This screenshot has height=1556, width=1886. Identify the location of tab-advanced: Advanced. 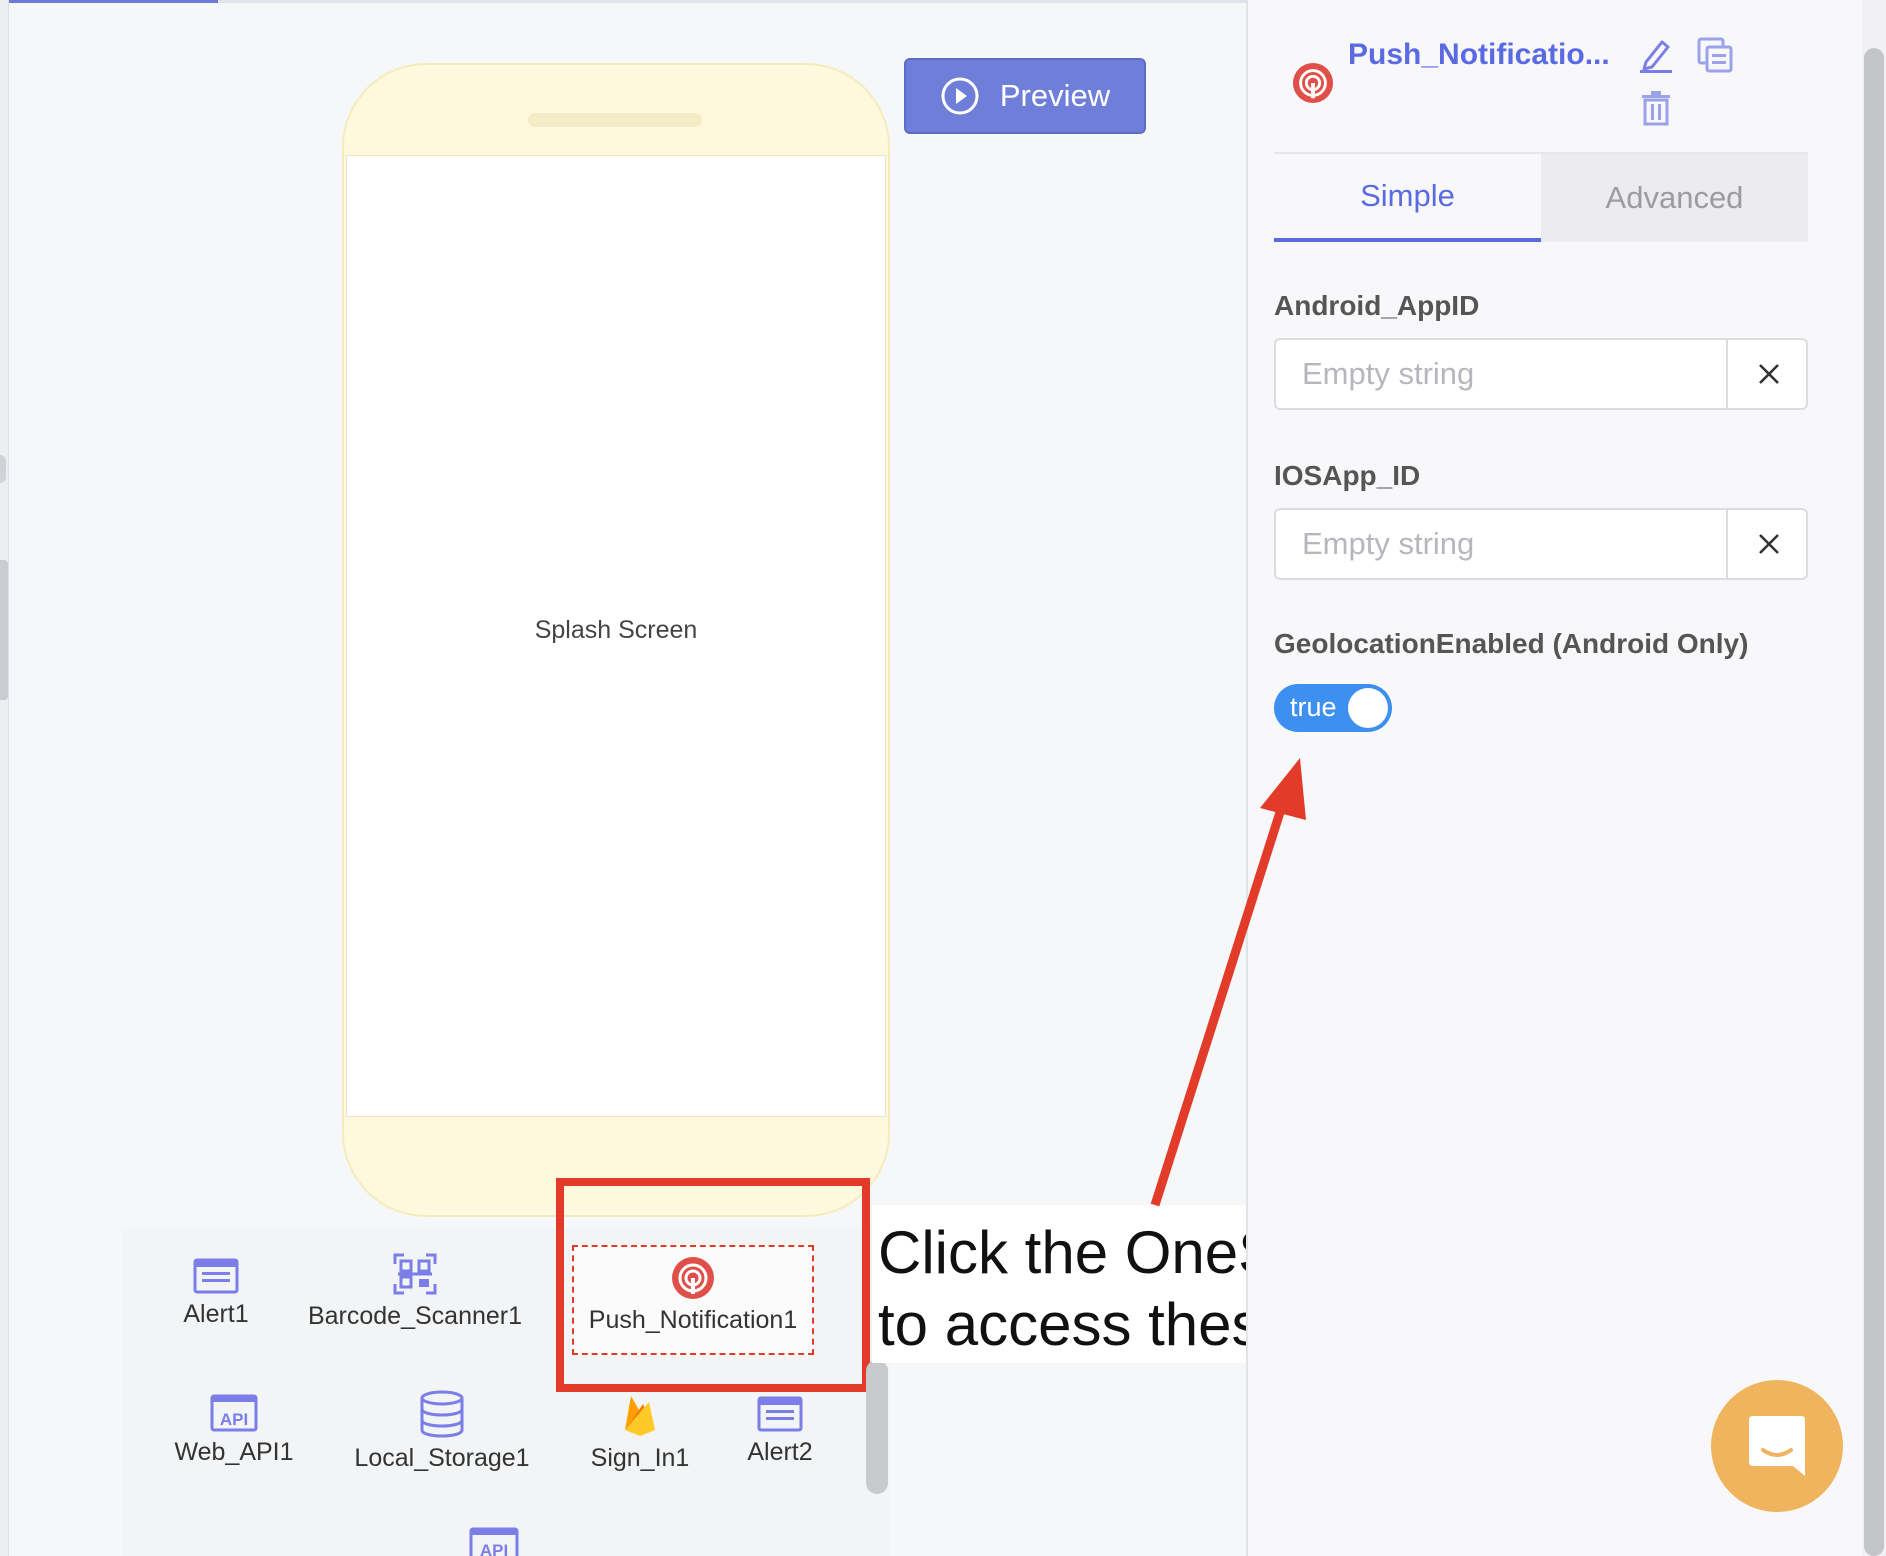
(1674, 198).